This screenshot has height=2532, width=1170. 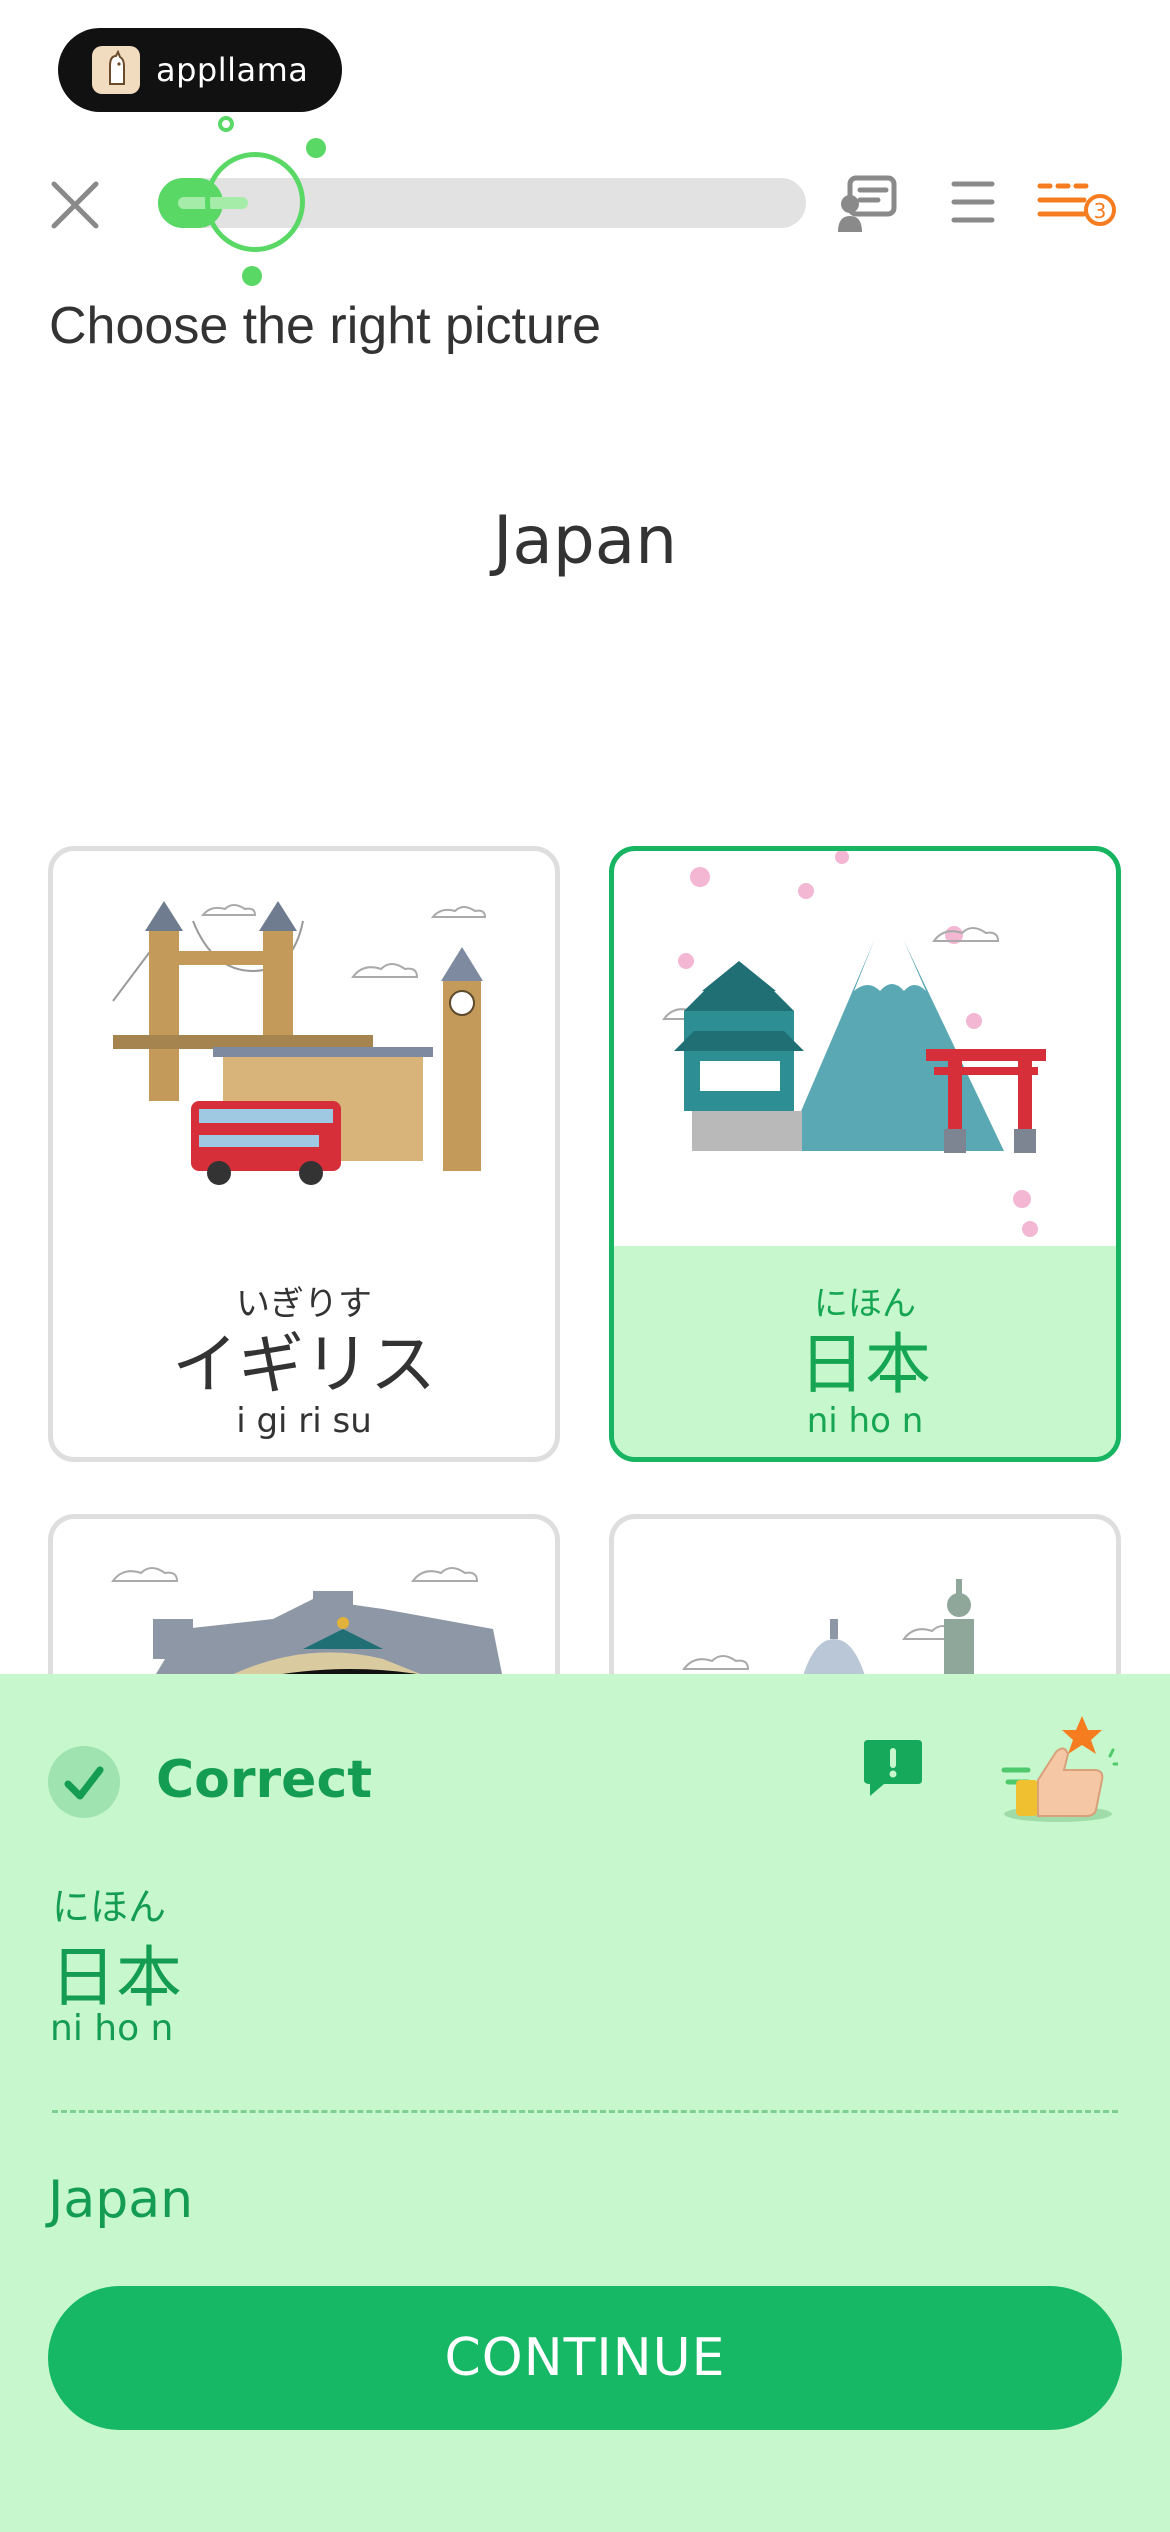 I want to click on app-badge: appllama, so click(x=200, y=70).